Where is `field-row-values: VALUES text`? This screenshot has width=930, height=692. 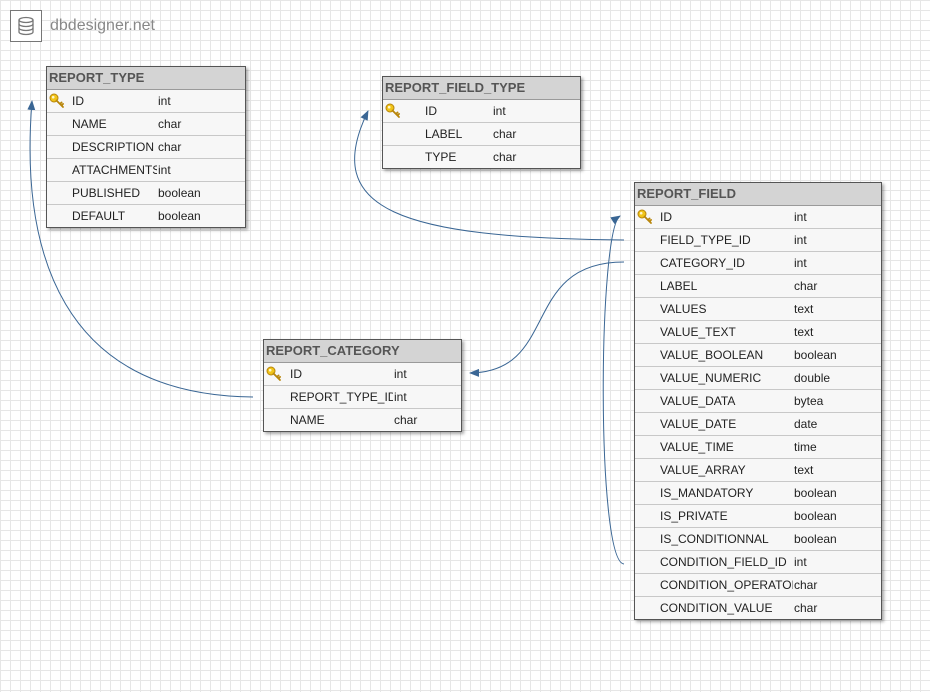 field-row-values: VALUES text is located at coordinates (758, 309).